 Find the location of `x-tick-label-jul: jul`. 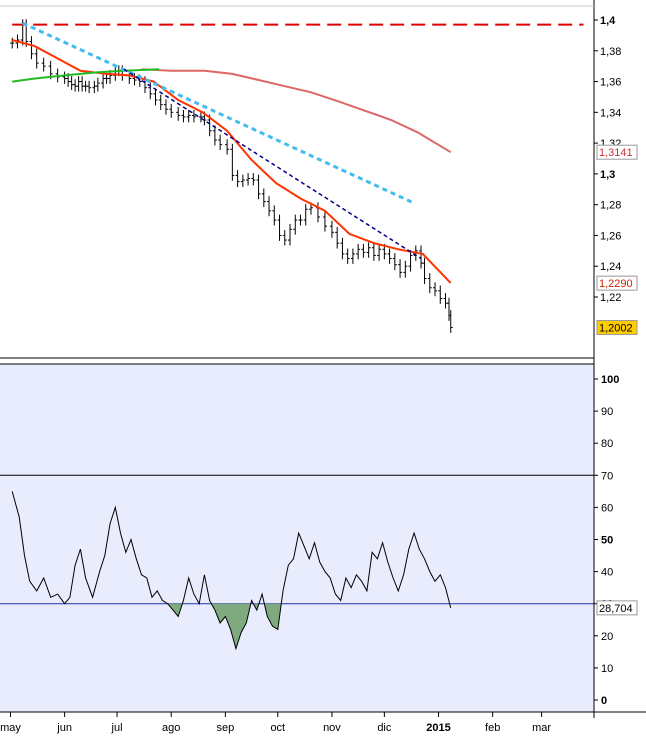

x-tick-label-jul: jul is located at coordinates (117, 728).